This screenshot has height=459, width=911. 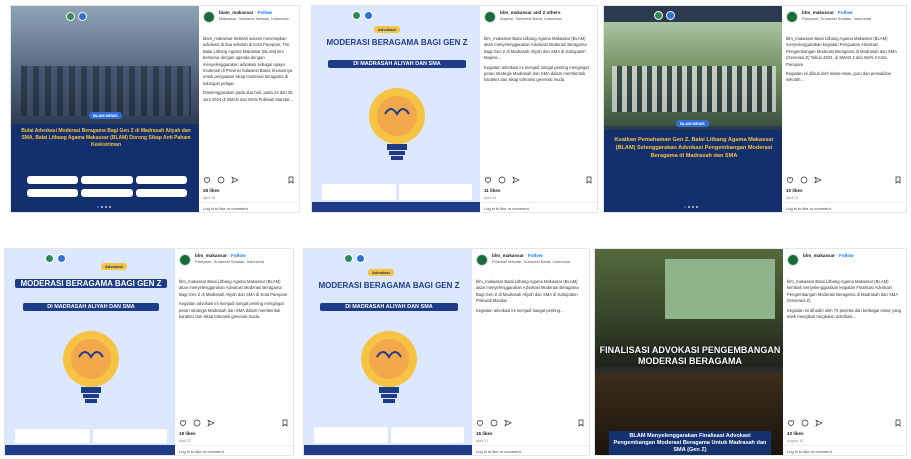 What do you see at coordinates (389, 285) in the screenshot?
I see `banner-title: MODERASI BERAGAMA BAGI GEN Z` at bounding box center [389, 285].